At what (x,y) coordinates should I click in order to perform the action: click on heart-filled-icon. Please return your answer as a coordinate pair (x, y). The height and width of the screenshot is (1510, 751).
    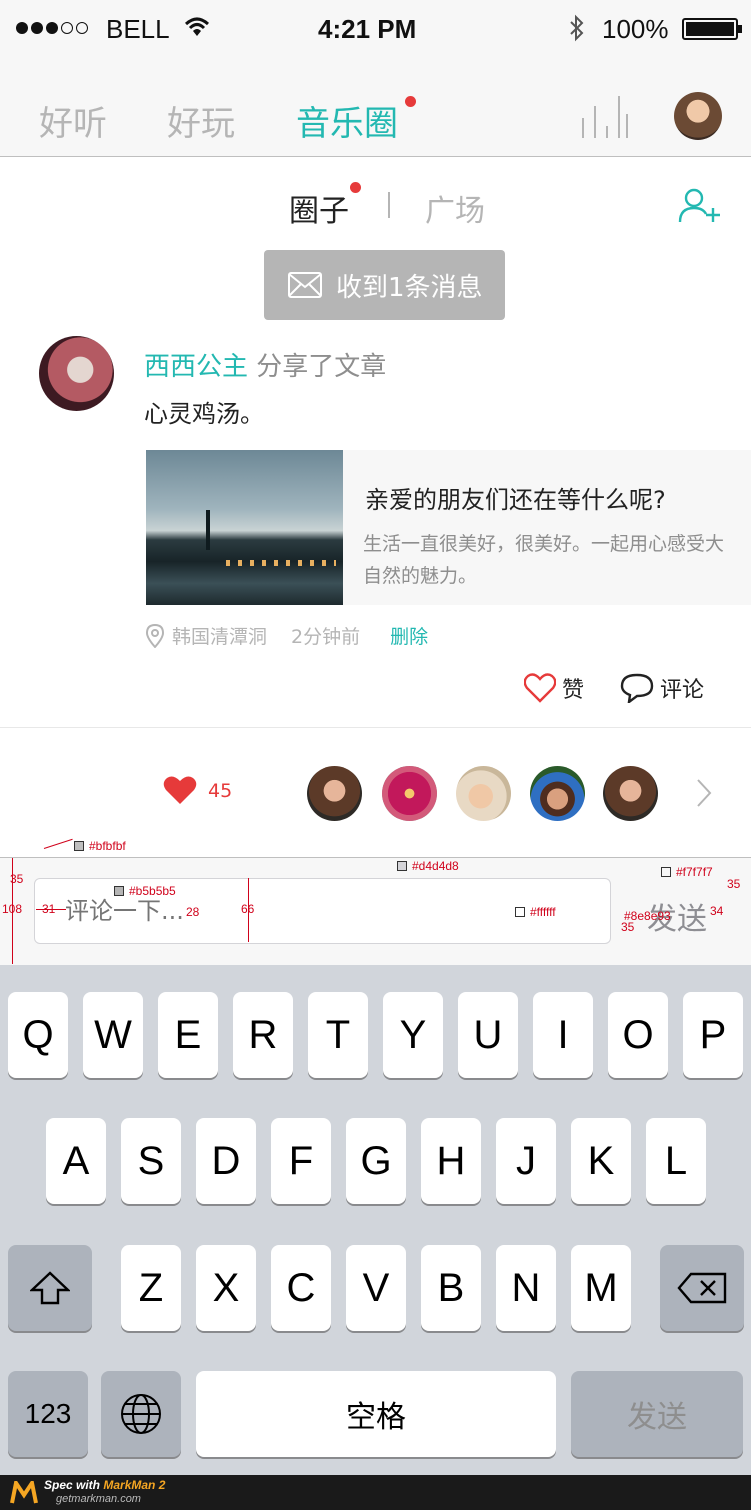
    Looking at the image, I should click on (180, 790).